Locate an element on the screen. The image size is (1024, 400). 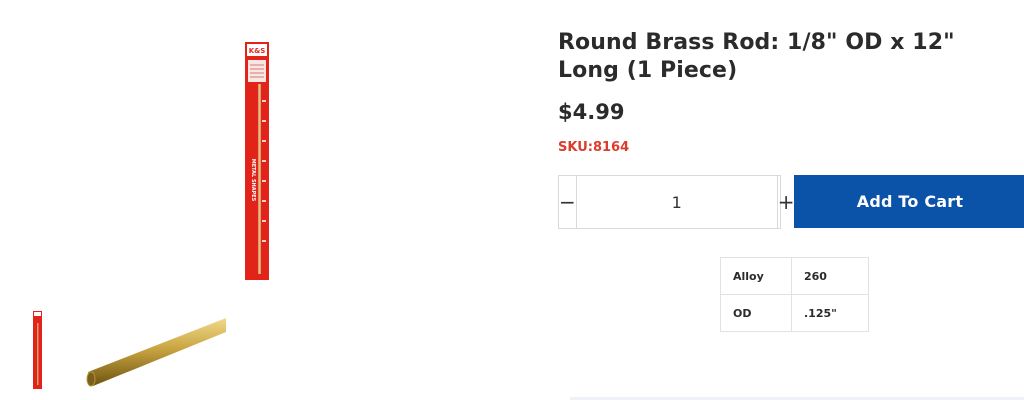
product-sku: SKU:8164 is located at coordinates (594, 147).